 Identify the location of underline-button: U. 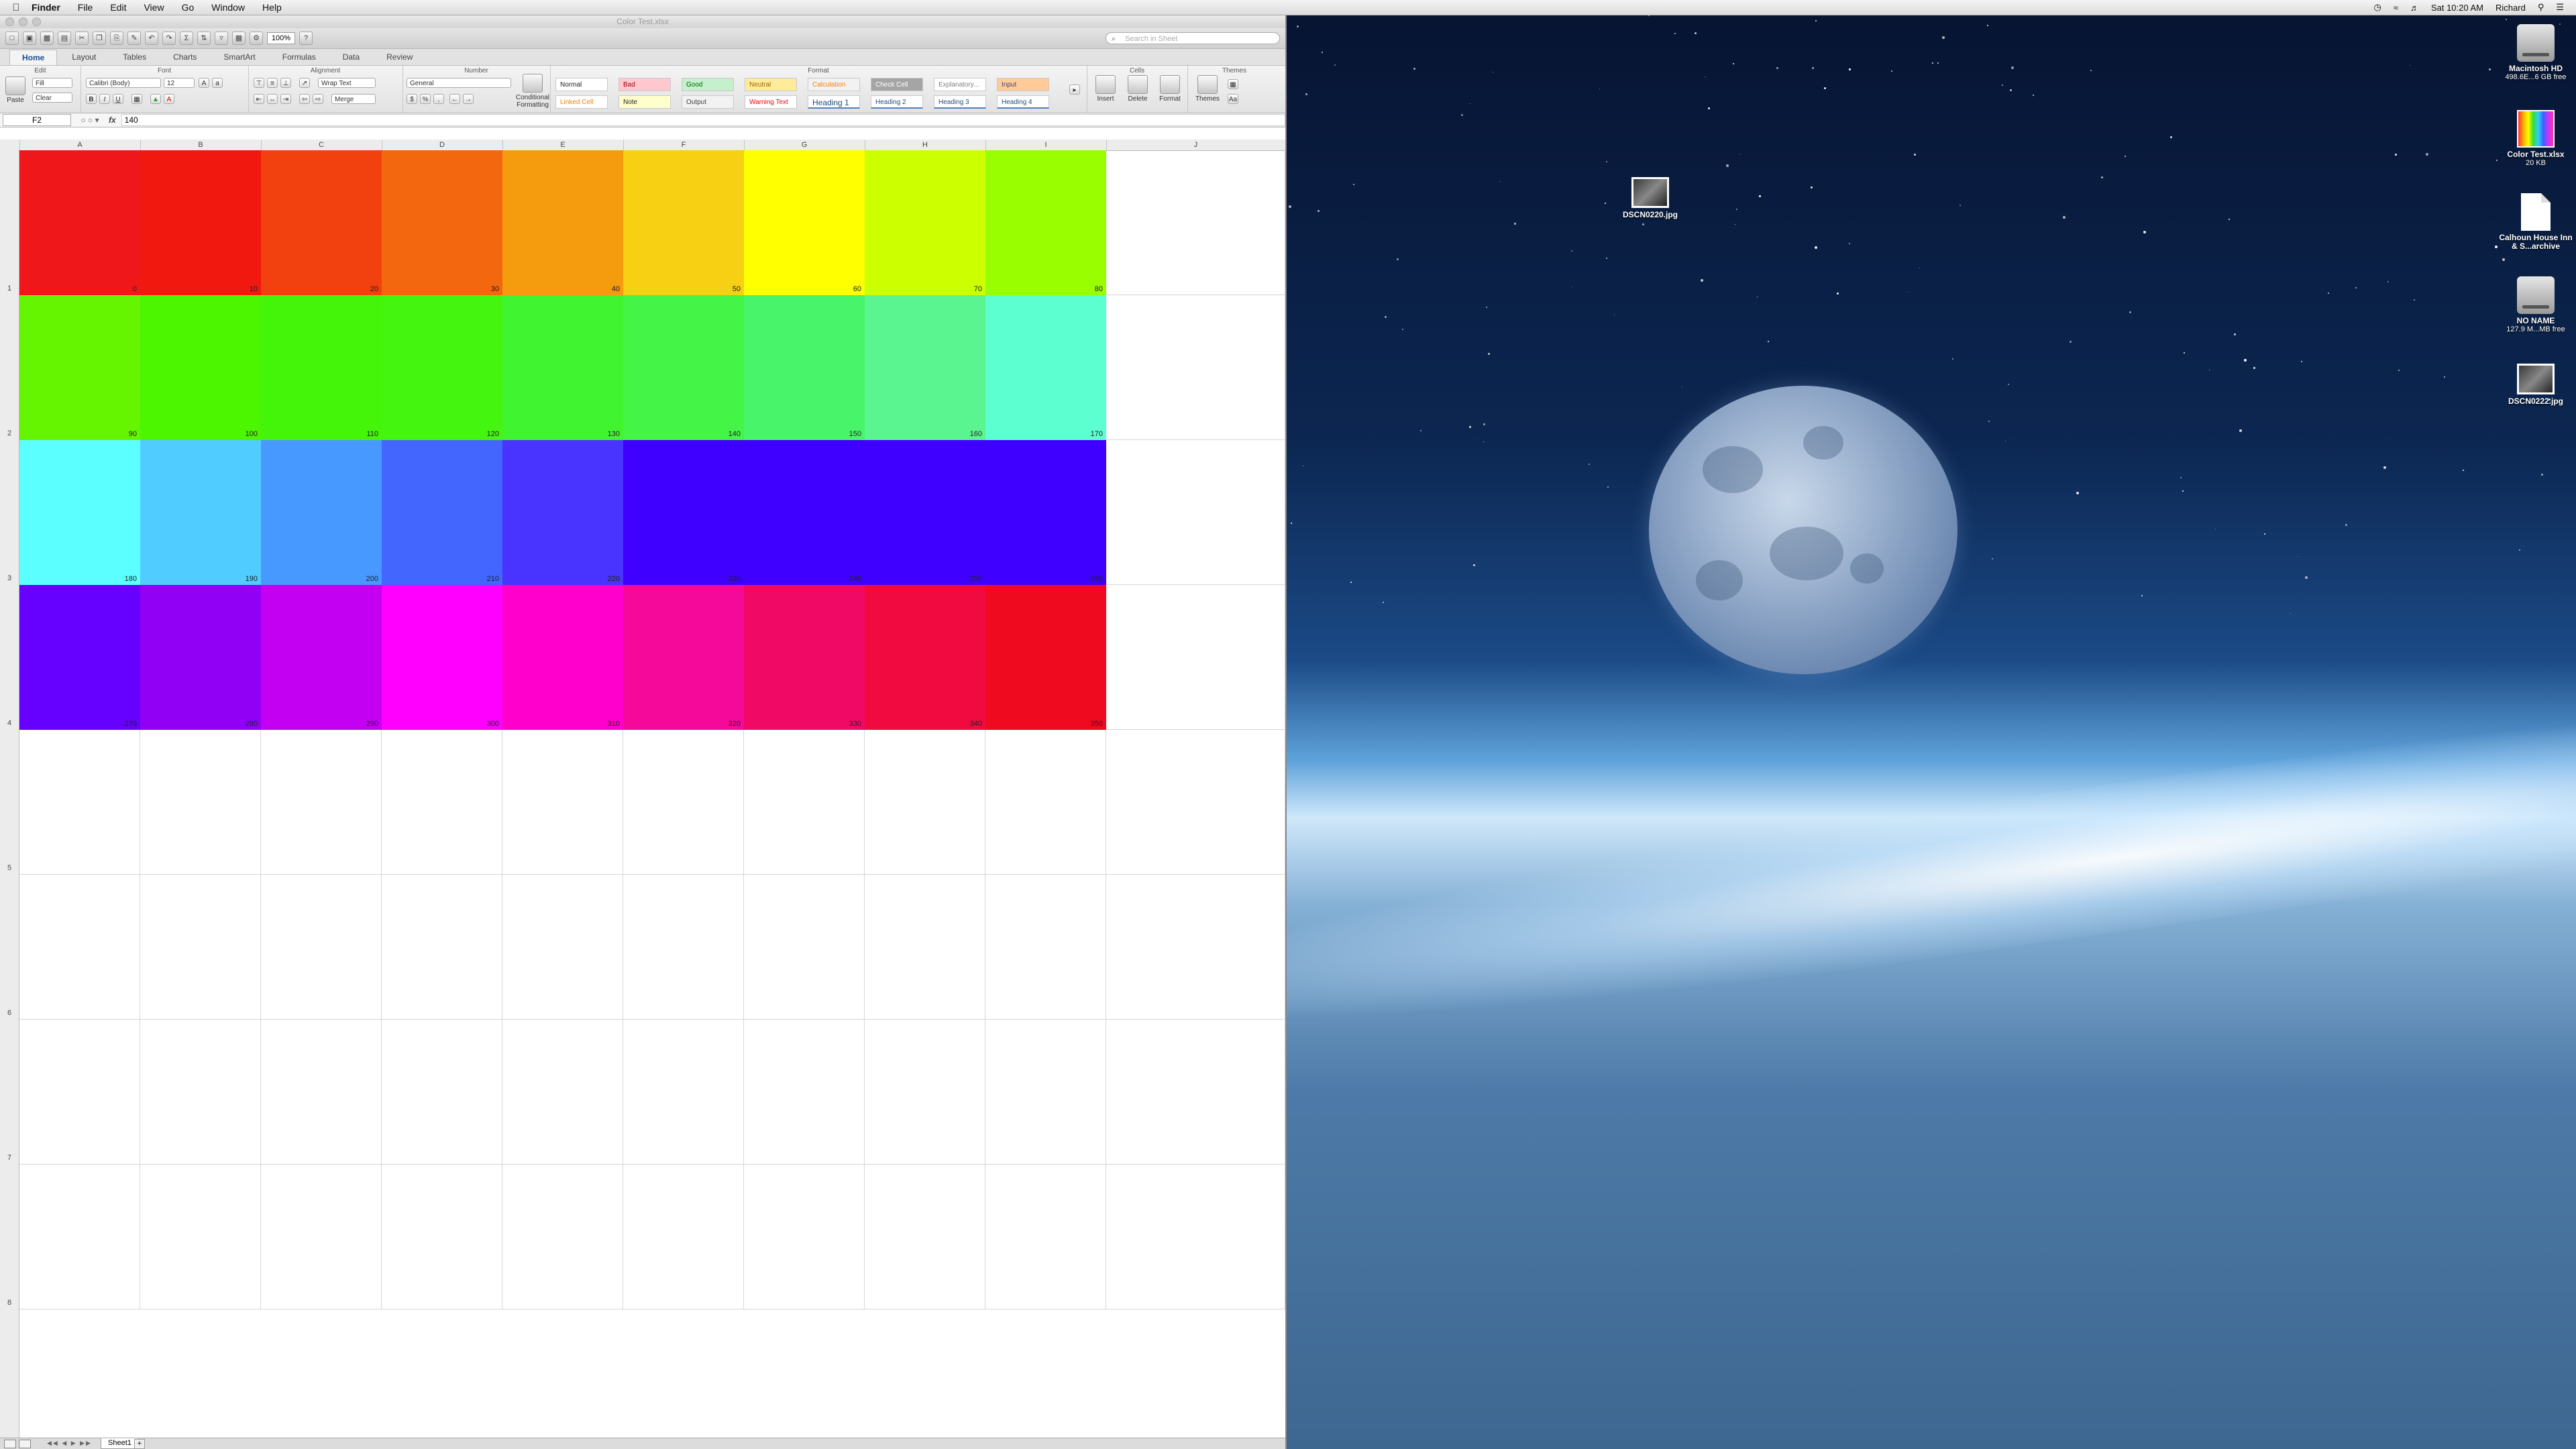
(118, 99).